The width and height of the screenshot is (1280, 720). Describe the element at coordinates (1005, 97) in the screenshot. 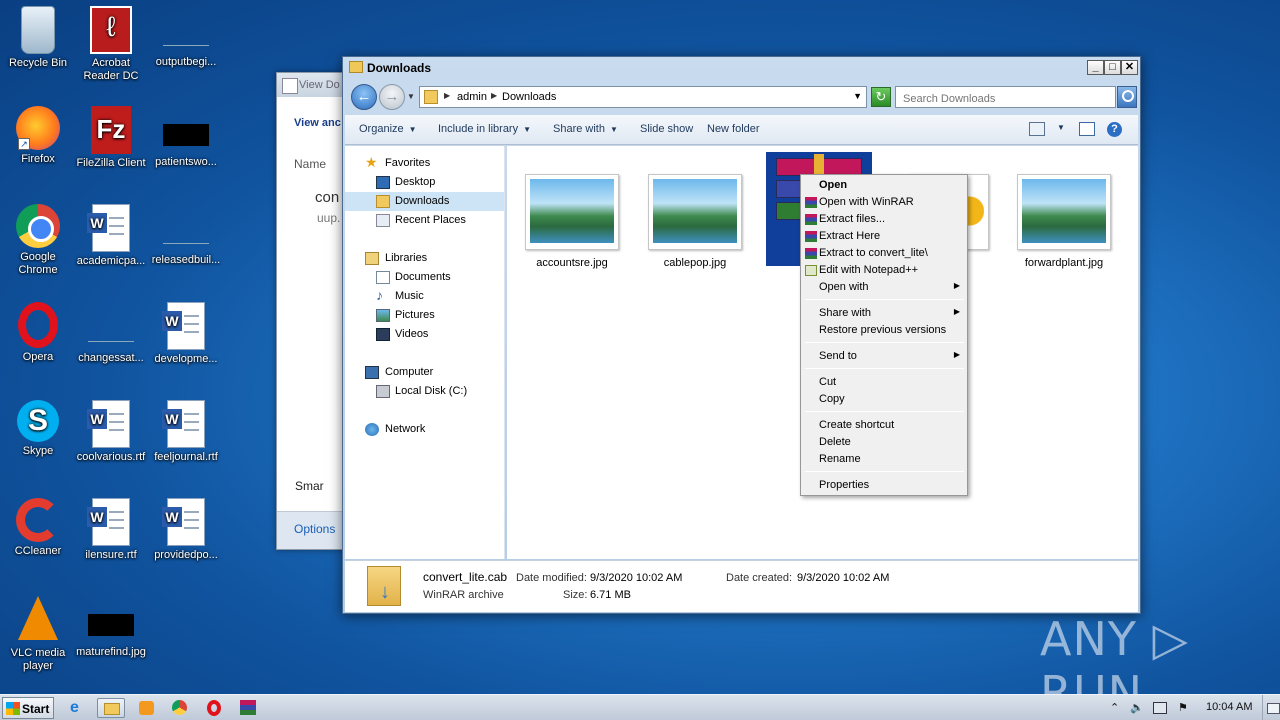

I see `search-input` at that location.